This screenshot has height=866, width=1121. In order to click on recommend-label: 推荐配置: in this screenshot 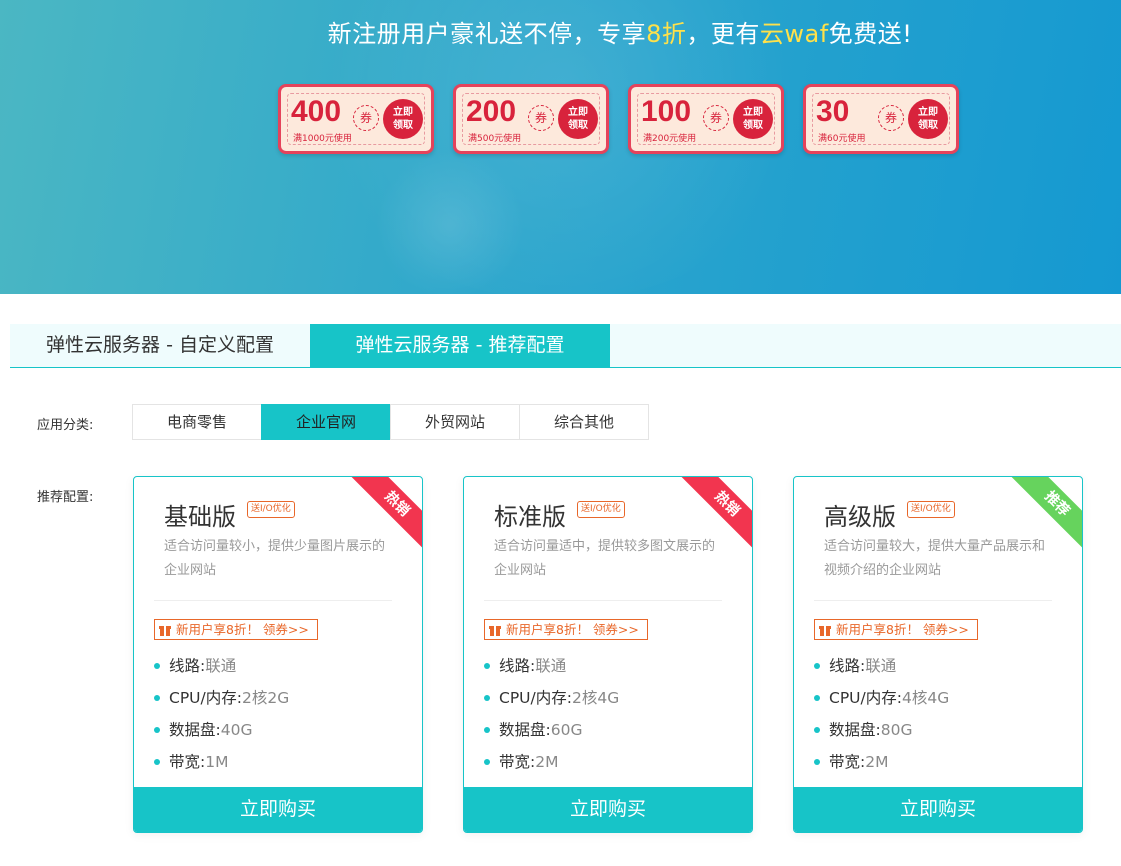, I will do `click(65, 497)`.